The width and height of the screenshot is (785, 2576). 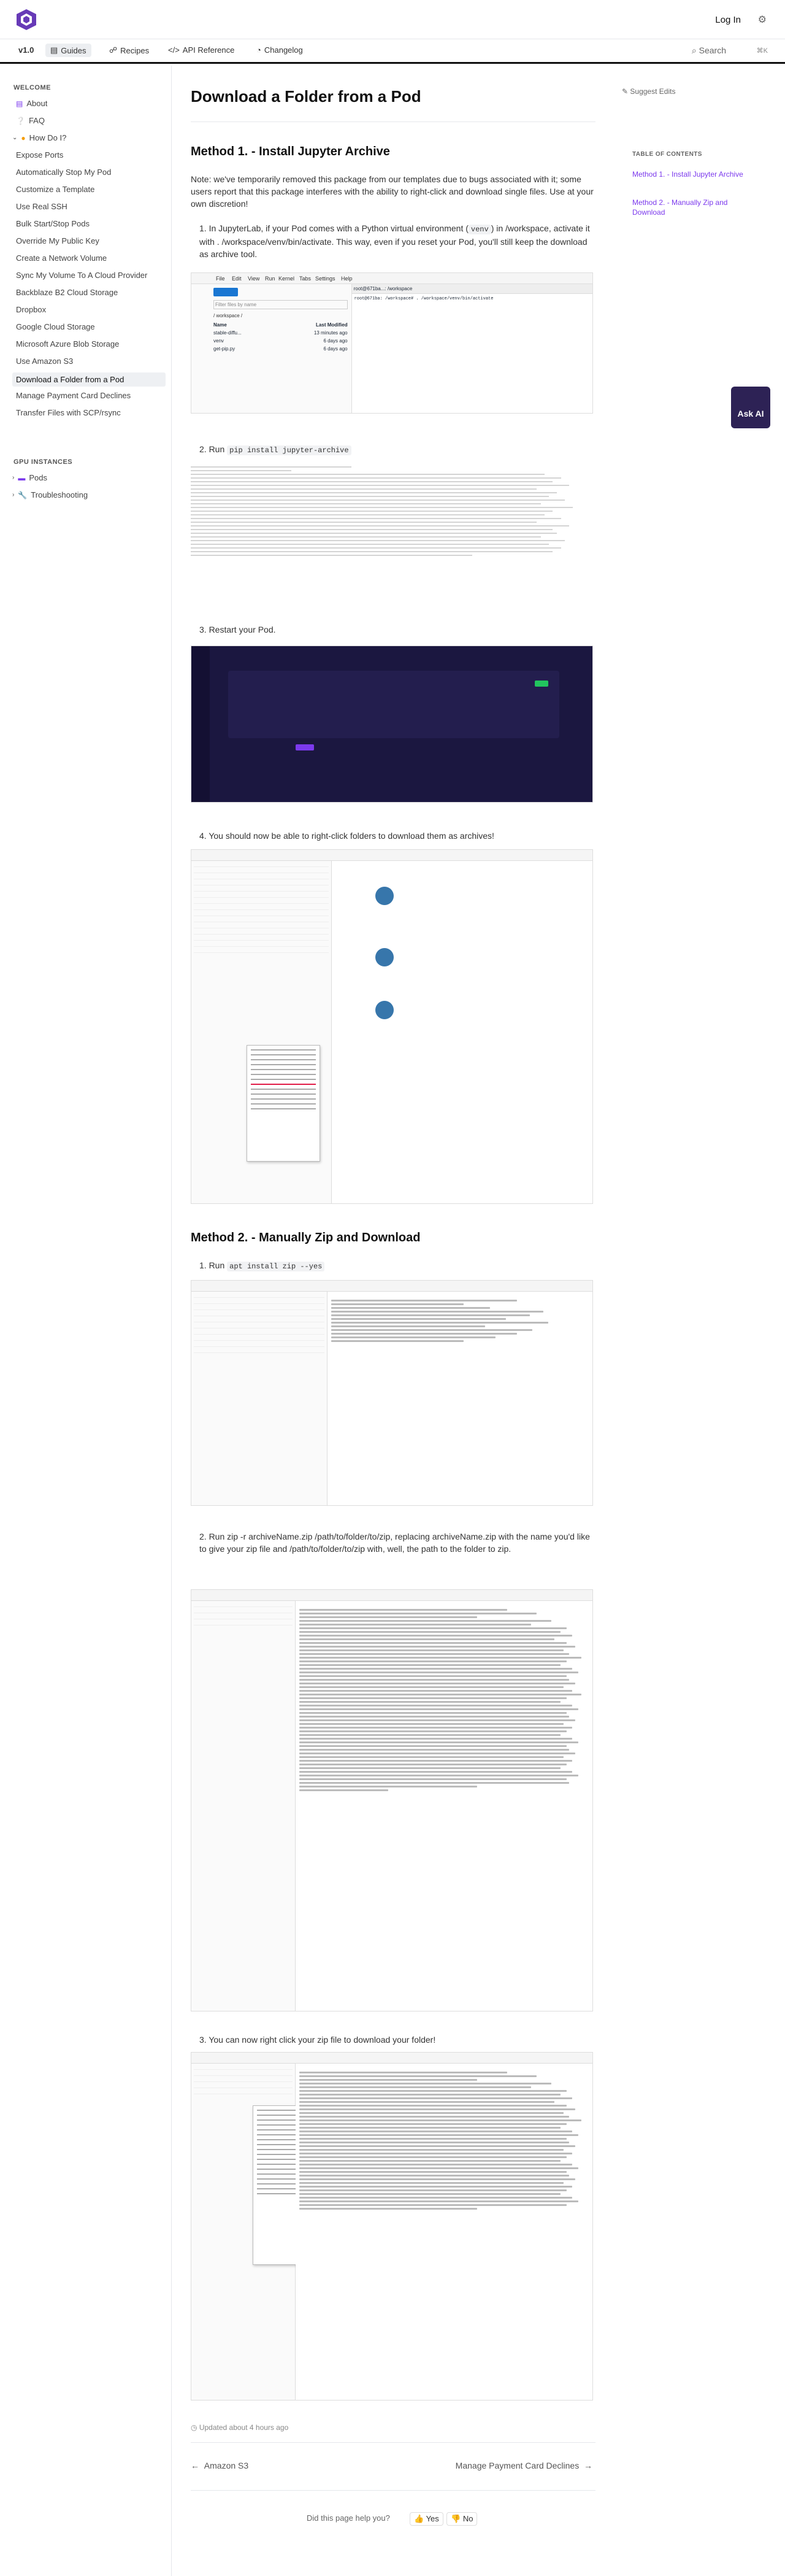 What do you see at coordinates (286, 279) in the screenshot?
I see `menu-kernel: Kernel` at bounding box center [286, 279].